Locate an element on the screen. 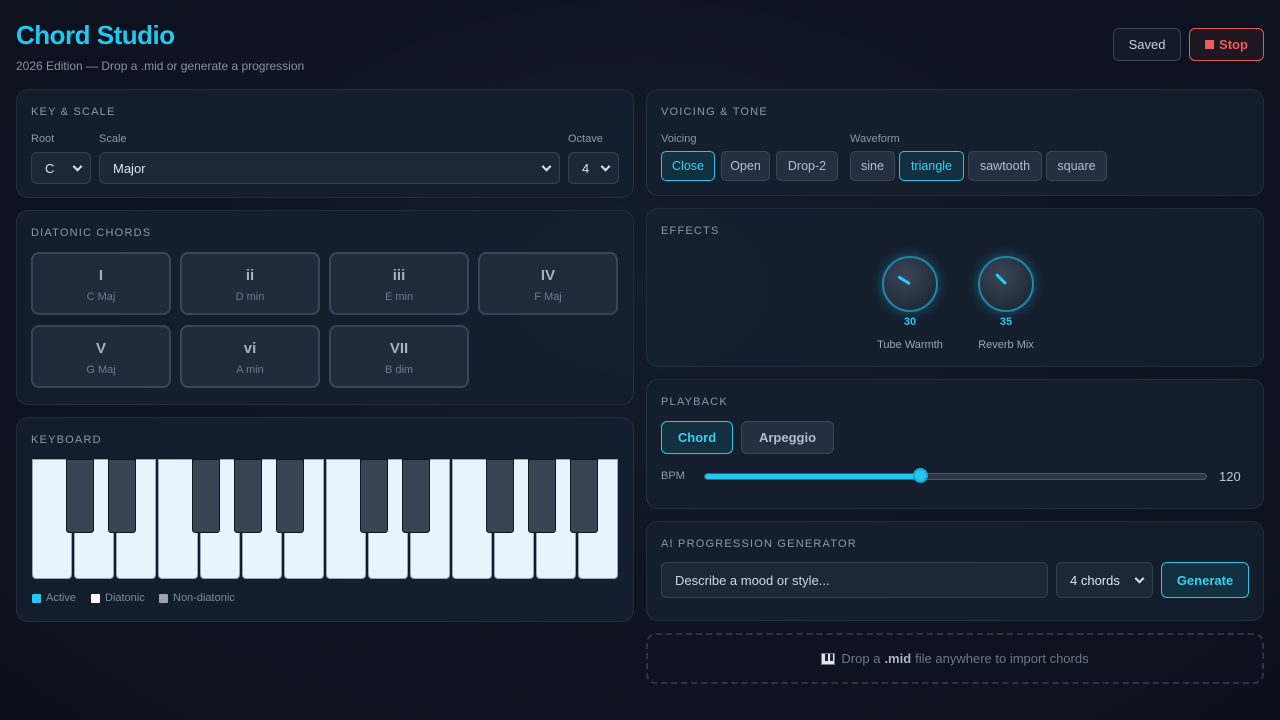 The height and width of the screenshot is (720, 1280). stop-button: Stop is located at coordinates (1226, 44).